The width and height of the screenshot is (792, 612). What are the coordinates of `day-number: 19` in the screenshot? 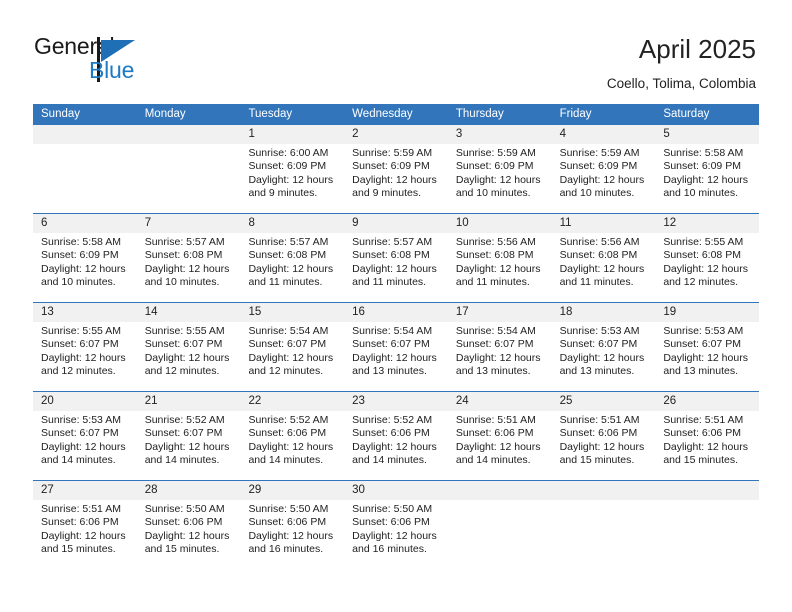 It's located at (707, 312).